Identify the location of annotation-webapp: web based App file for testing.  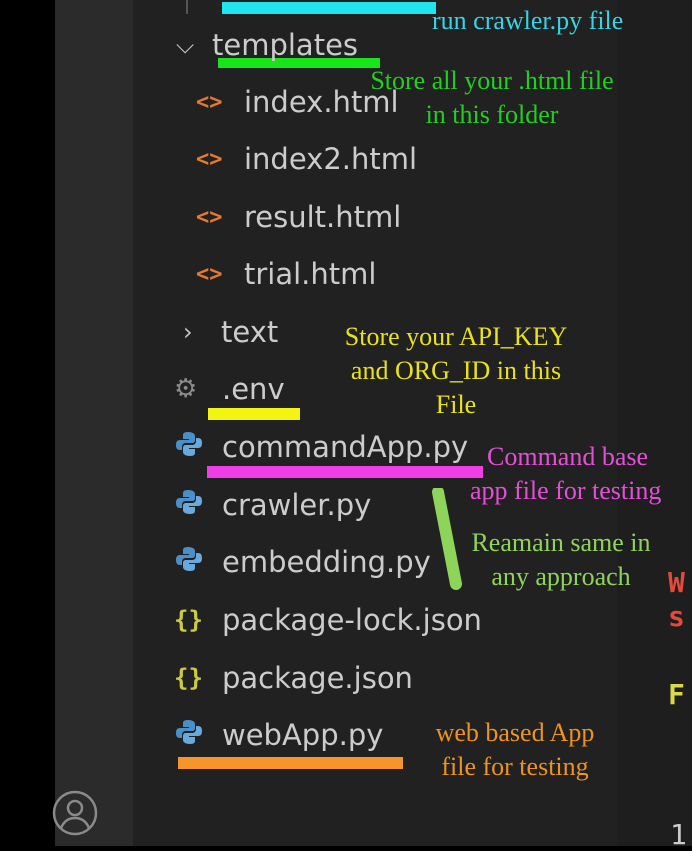
(515, 749).